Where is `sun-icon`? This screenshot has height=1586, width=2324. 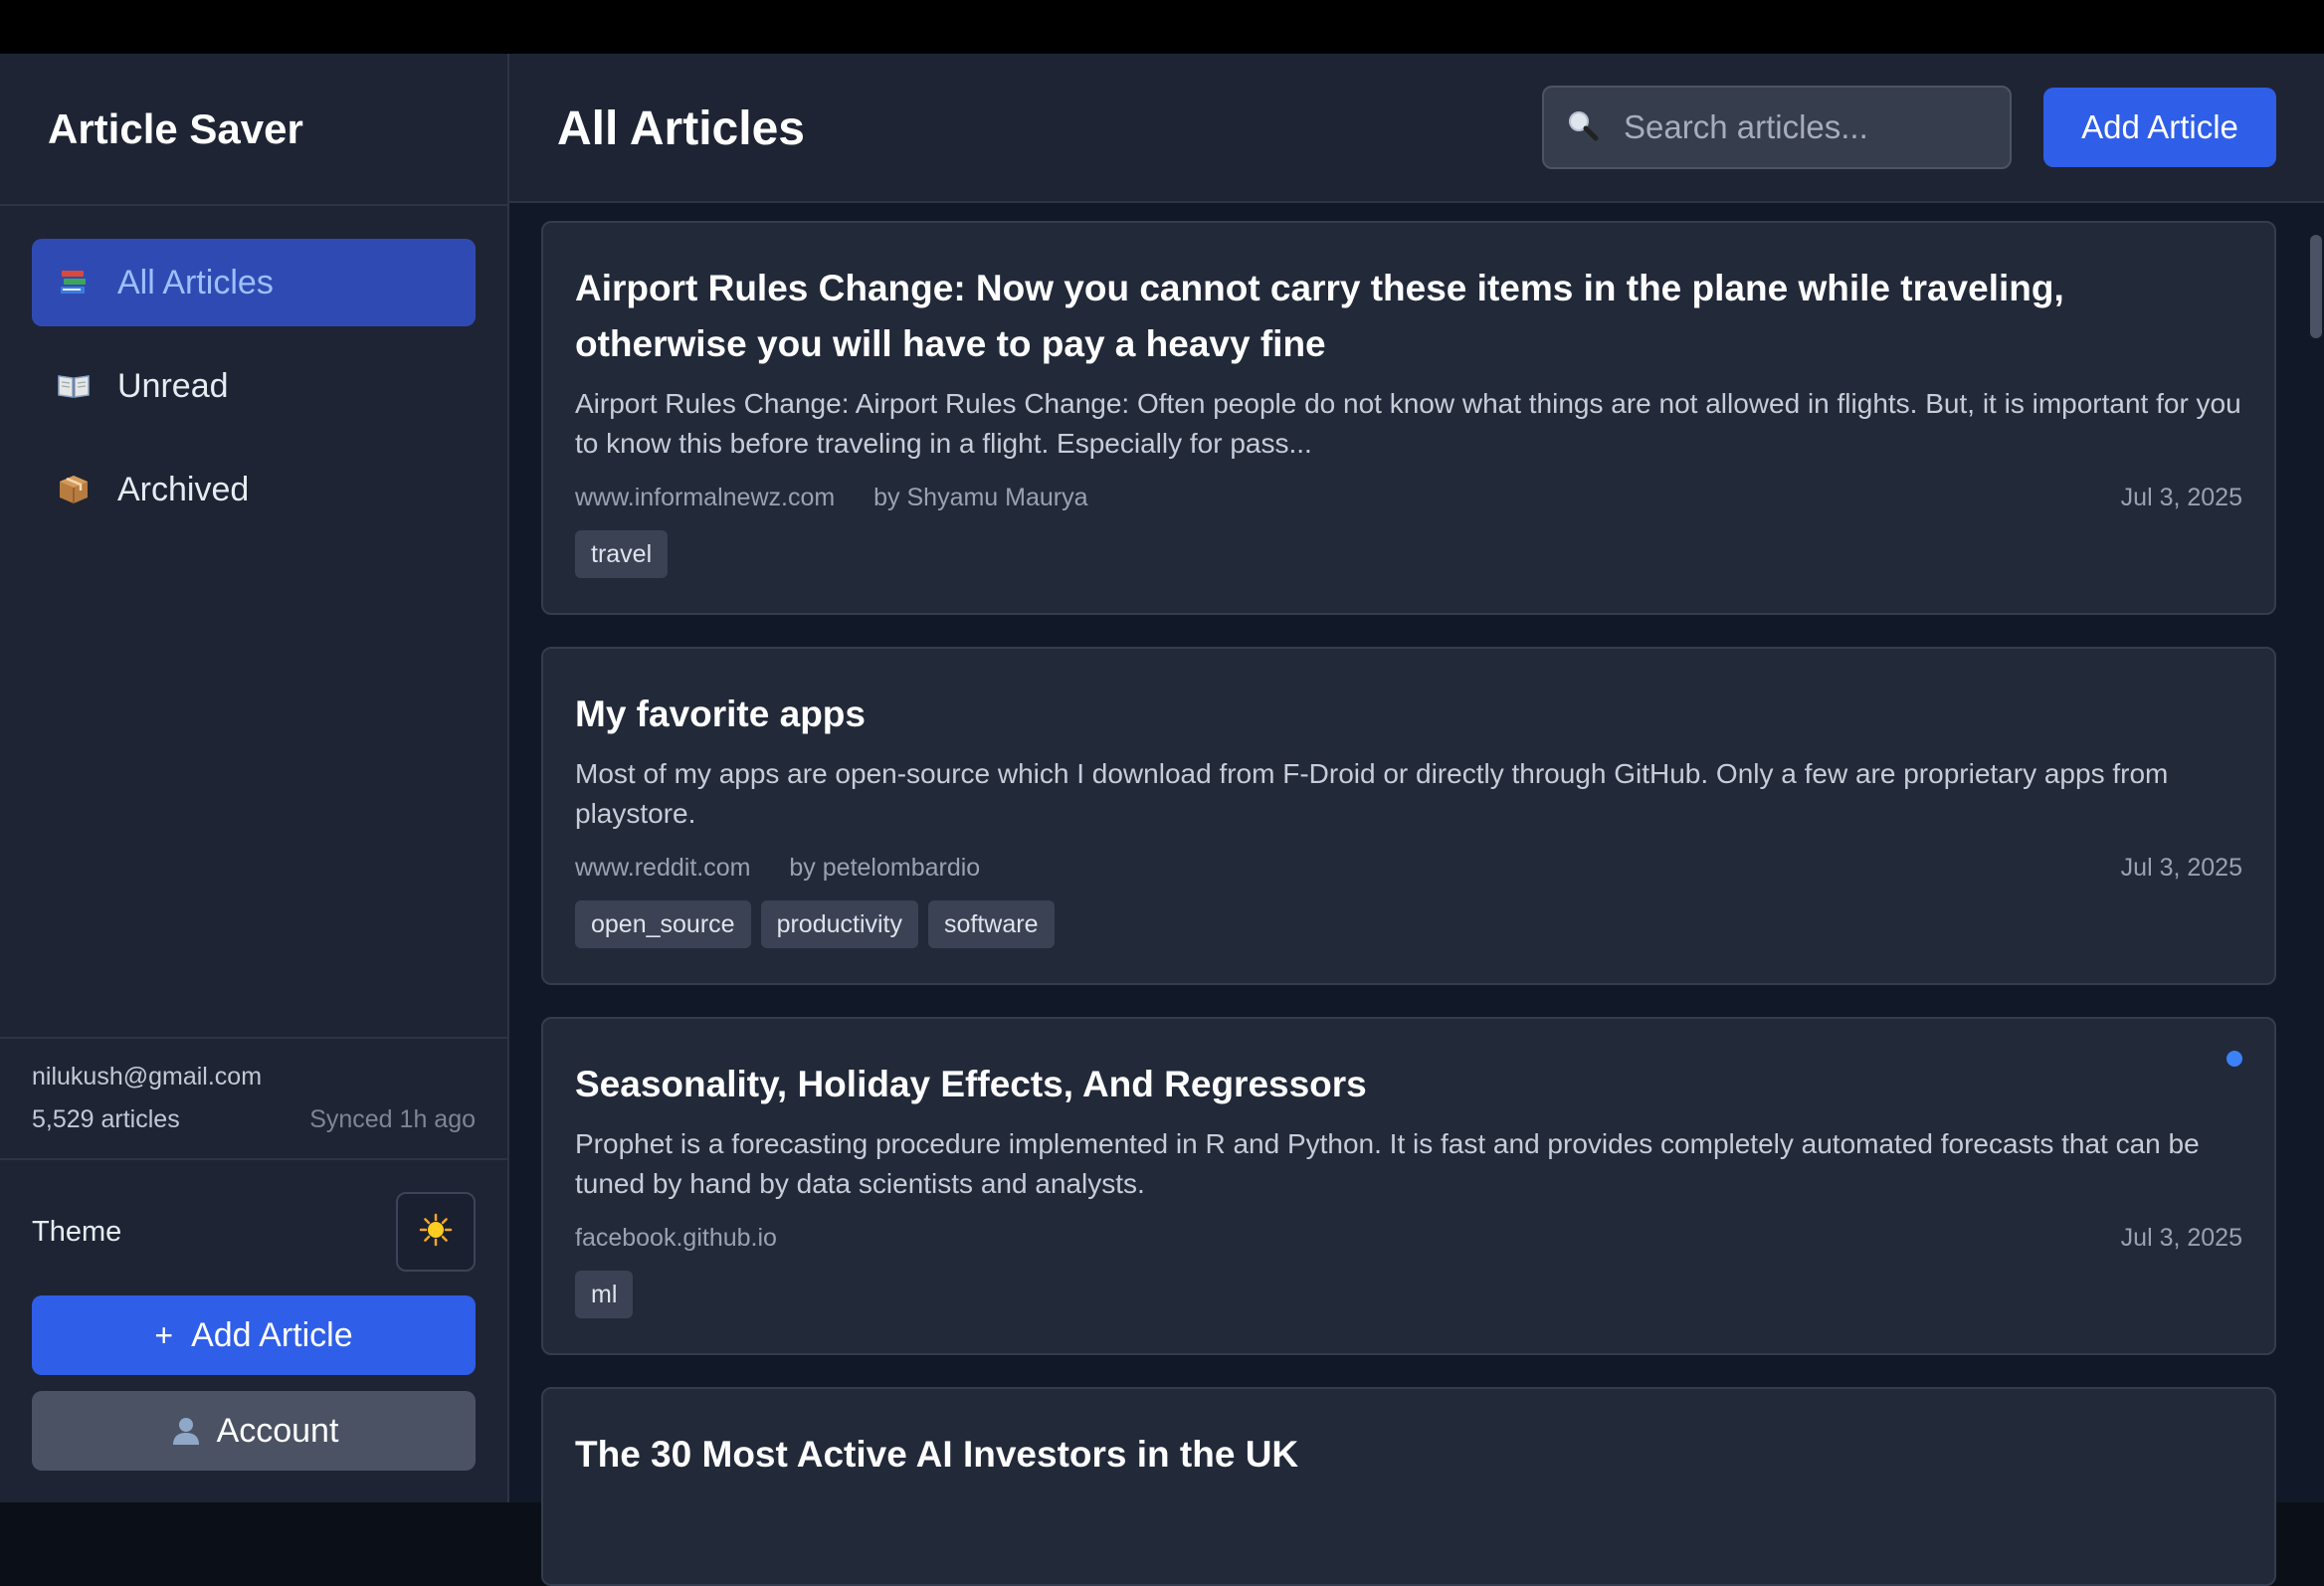 sun-icon is located at coordinates (436, 1232).